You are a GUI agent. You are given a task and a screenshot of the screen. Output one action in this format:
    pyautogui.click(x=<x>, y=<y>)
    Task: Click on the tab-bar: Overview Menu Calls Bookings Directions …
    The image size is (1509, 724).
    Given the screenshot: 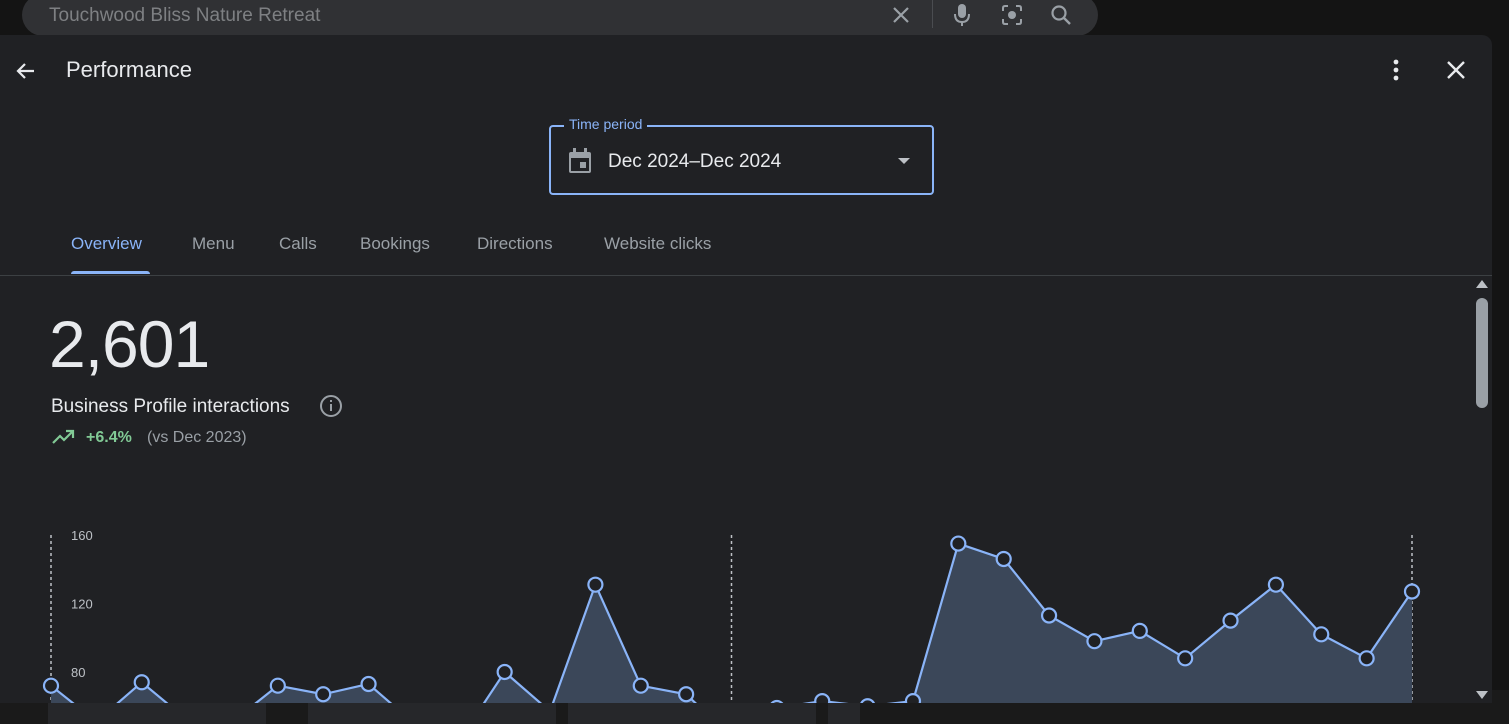 What is the action you would take?
    pyautogui.click(x=746, y=248)
    